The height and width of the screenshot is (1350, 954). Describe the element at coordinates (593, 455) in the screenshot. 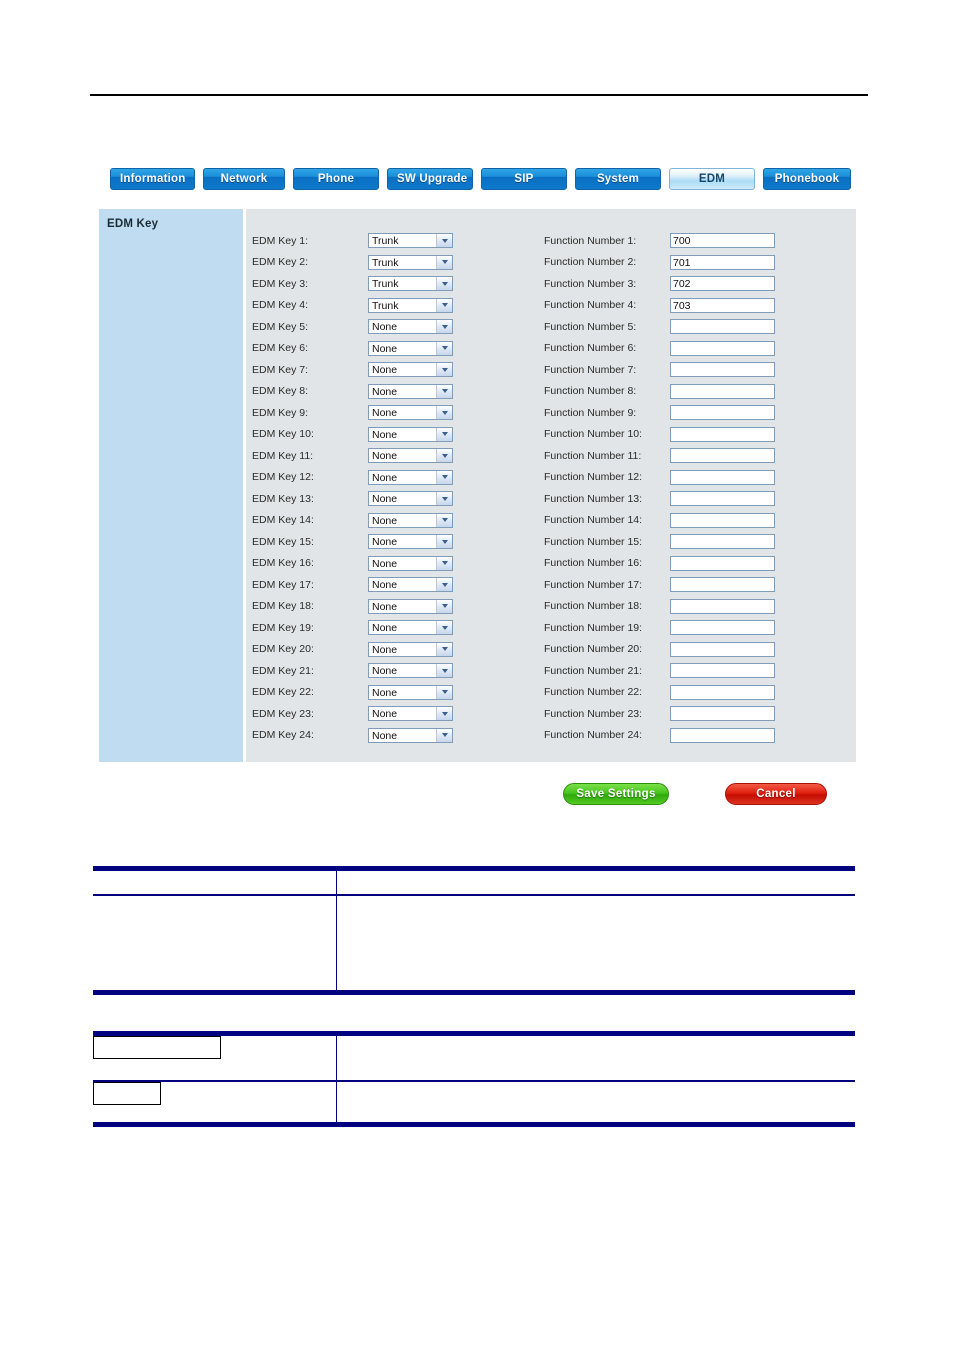

I see `function-number-label: Function Number 11:` at that location.